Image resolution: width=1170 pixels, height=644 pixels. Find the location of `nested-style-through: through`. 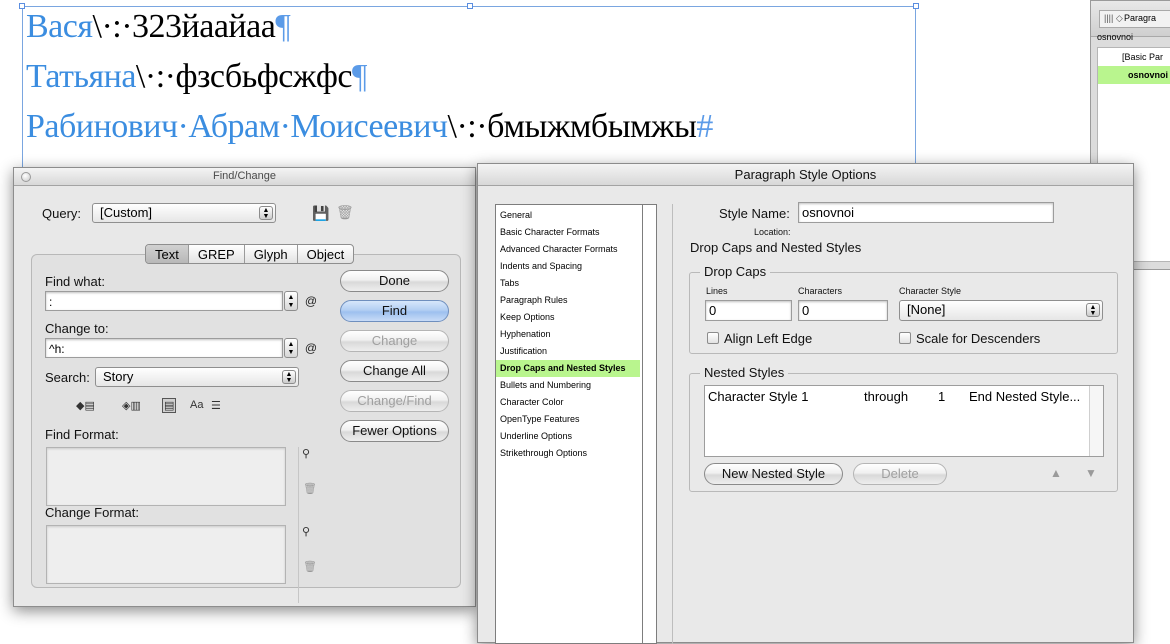

nested-style-through: through is located at coordinates (886, 396).